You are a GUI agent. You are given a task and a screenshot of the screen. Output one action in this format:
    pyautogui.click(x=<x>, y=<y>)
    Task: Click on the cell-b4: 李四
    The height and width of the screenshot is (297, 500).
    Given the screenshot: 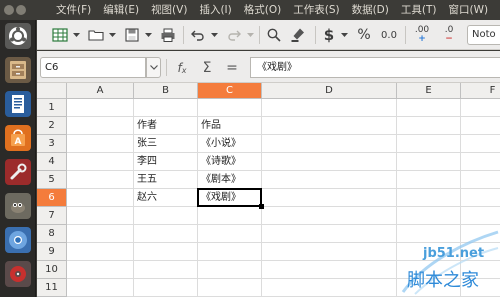 What is the action you would take?
    pyautogui.click(x=166, y=162)
    